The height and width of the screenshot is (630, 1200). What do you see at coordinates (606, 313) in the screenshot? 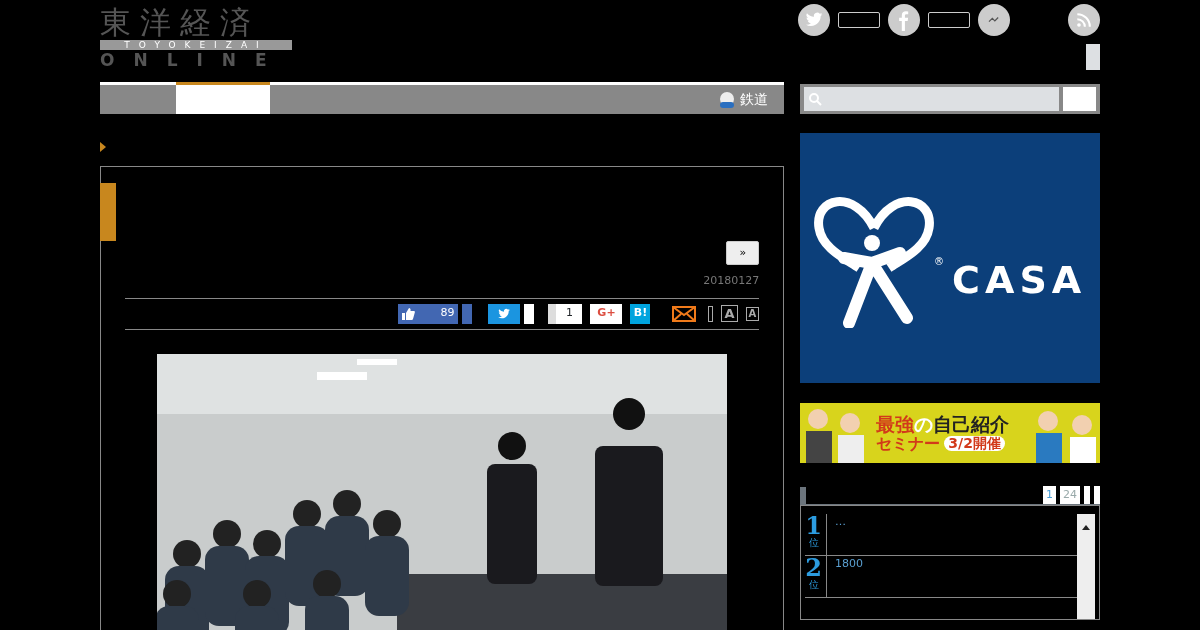
I see `google-plus-button: G+` at bounding box center [606, 313].